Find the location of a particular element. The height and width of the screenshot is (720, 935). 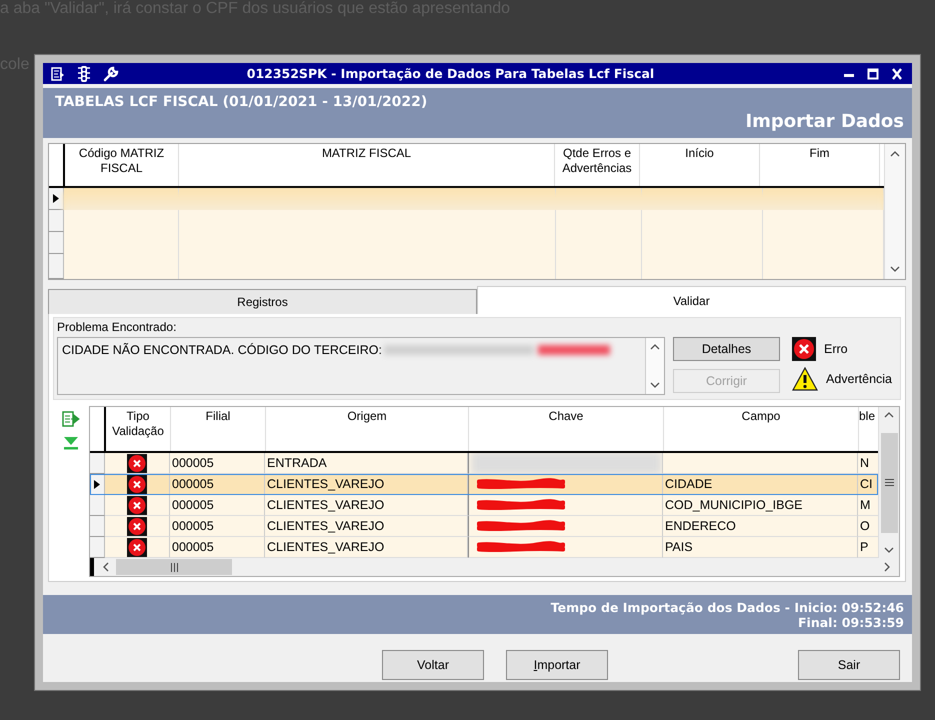

horizontal-scrollbar is located at coordinates (494, 567).